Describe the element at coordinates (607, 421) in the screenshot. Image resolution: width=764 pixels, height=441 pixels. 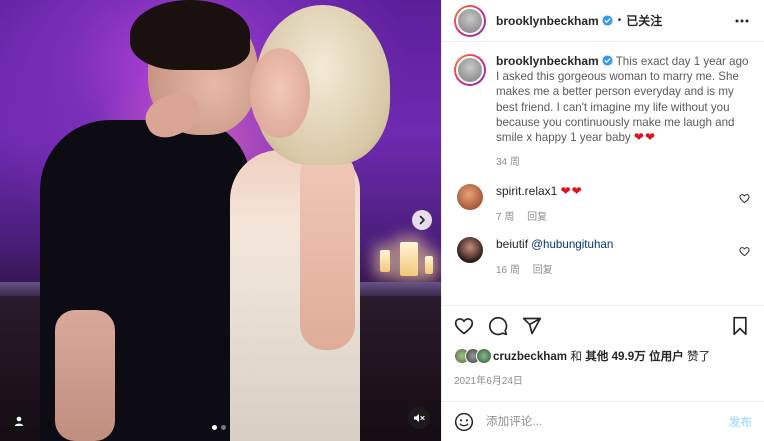
I see `comment-input` at that location.